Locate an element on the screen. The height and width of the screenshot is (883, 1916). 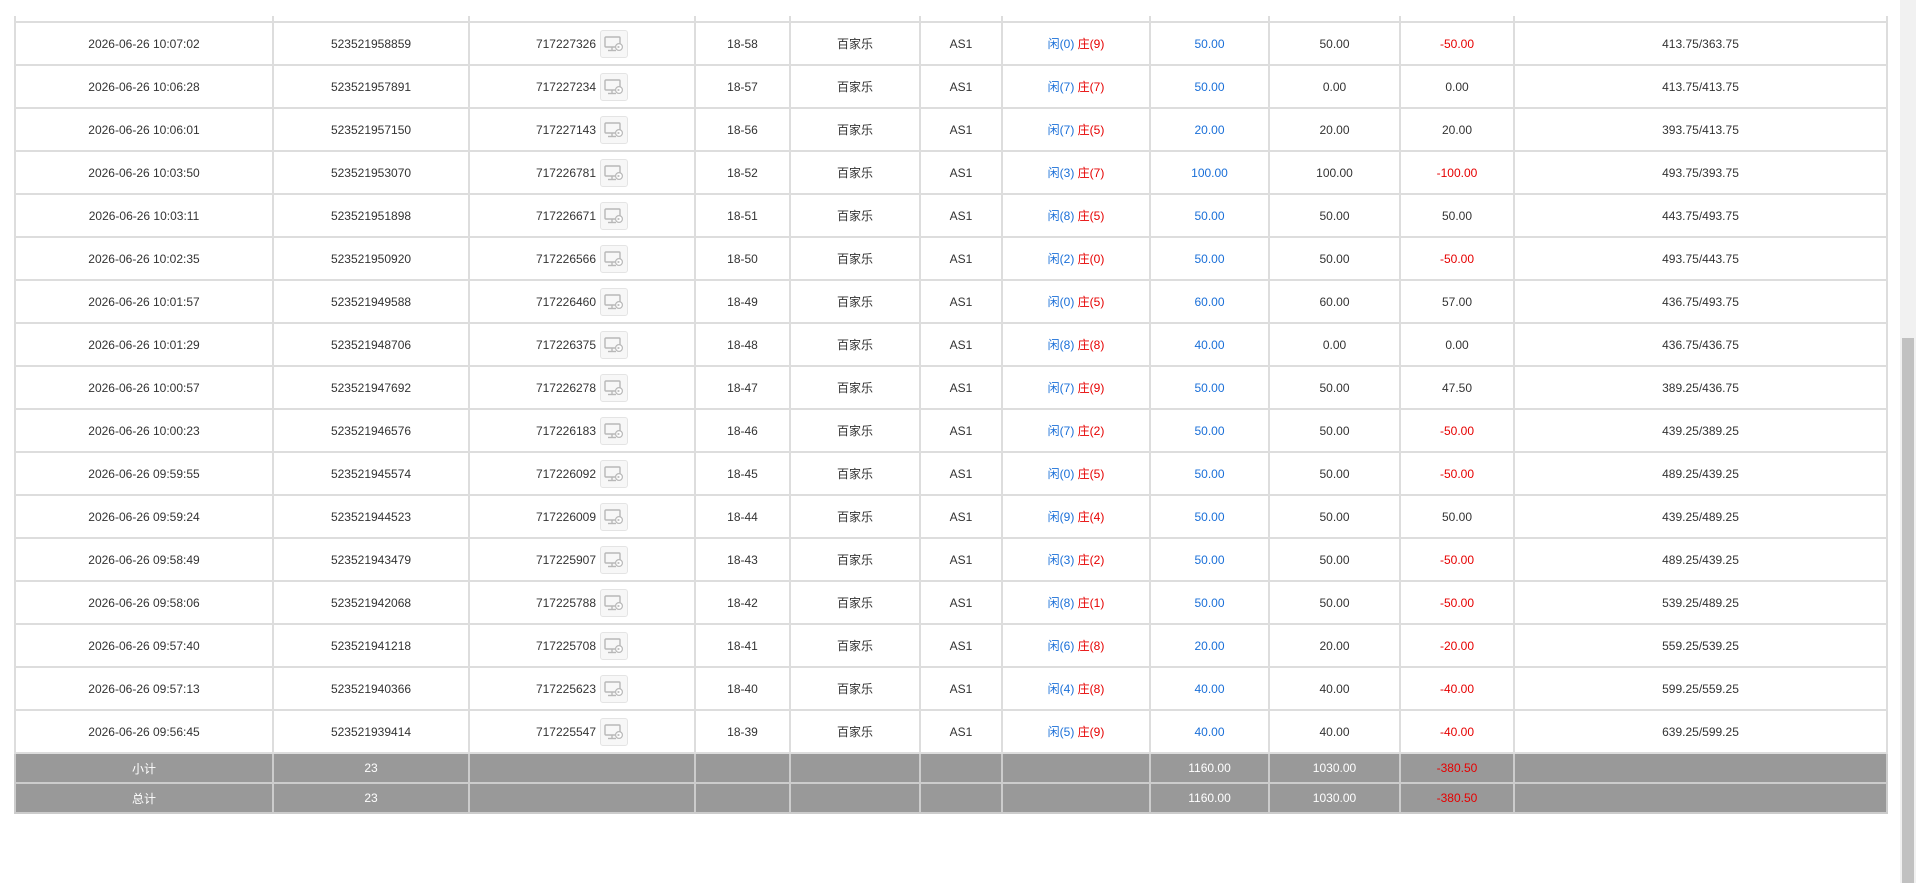
balance-change: 439.25/389.25 is located at coordinates (1700, 430).